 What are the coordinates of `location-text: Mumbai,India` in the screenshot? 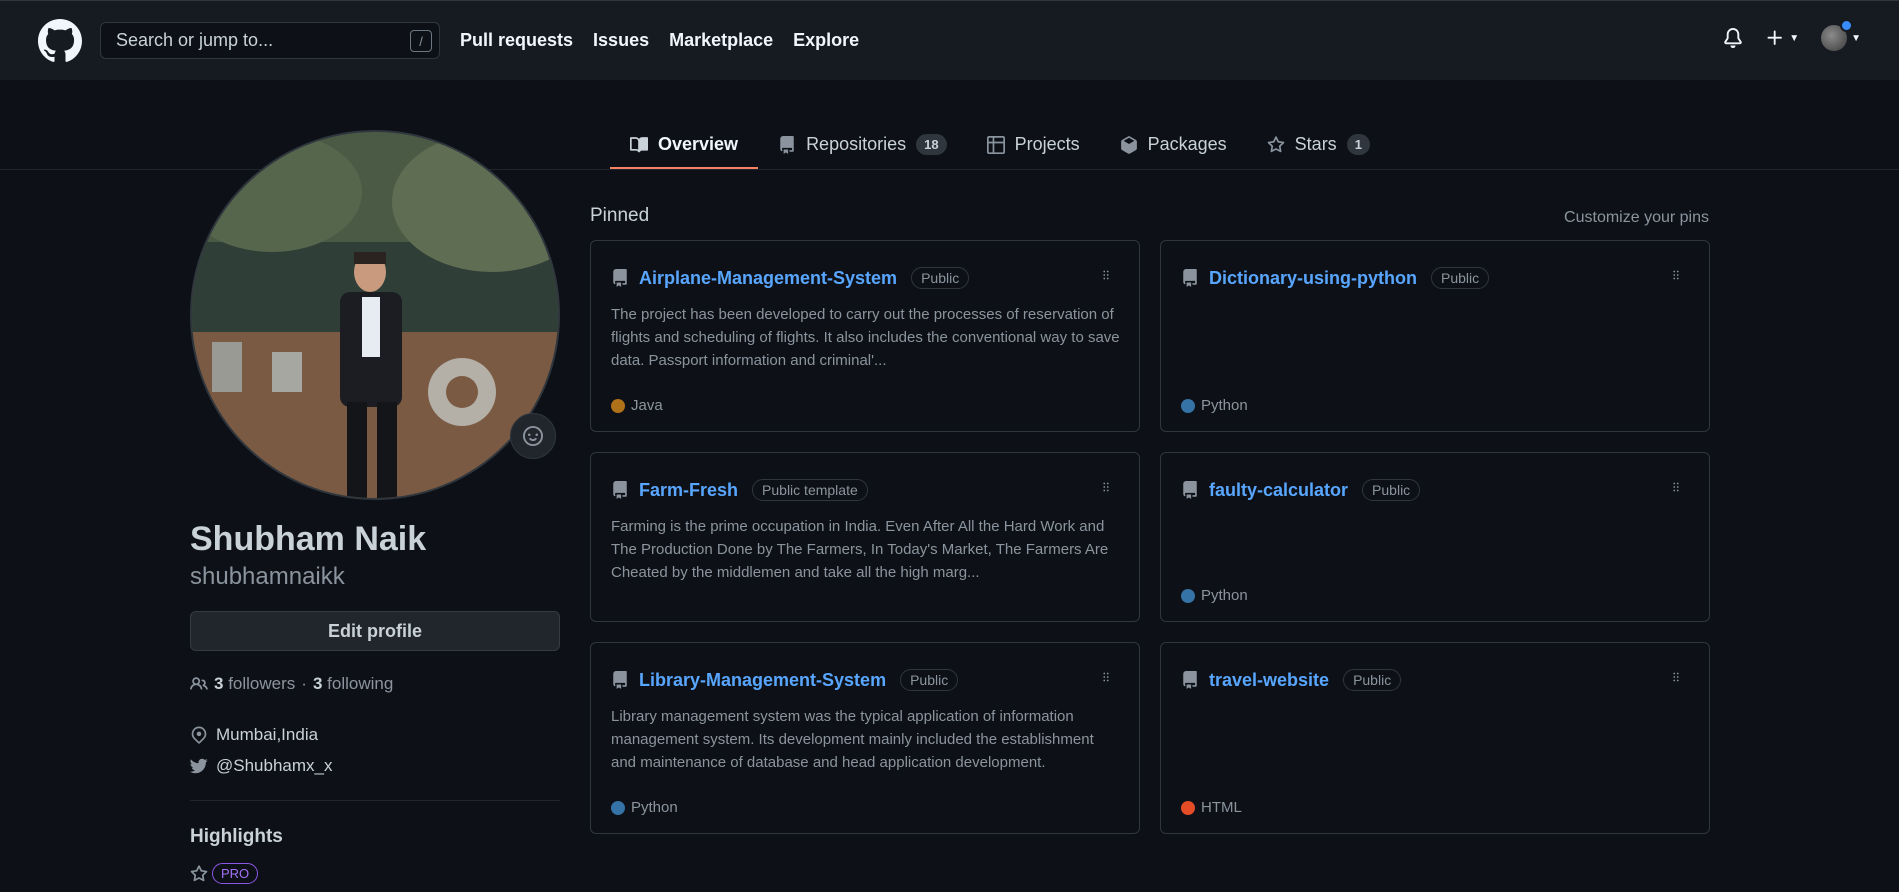 It's located at (267, 734).